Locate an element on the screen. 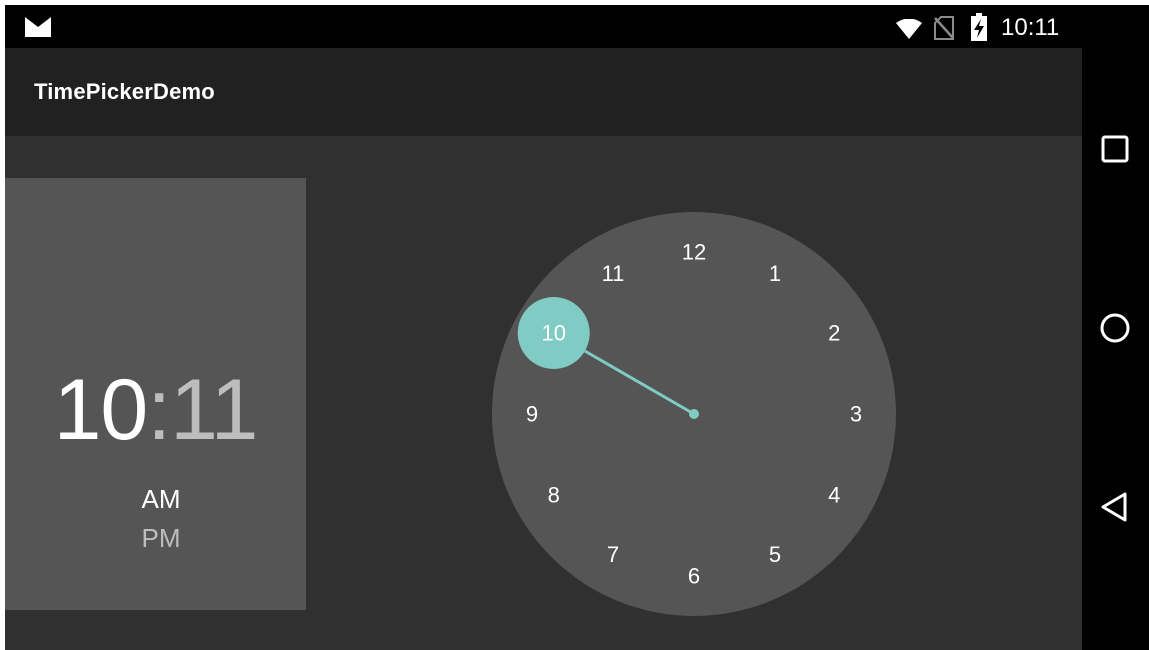 This screenshot has width=1149, height=650. home-icon is located at coordinates (1115, 328).